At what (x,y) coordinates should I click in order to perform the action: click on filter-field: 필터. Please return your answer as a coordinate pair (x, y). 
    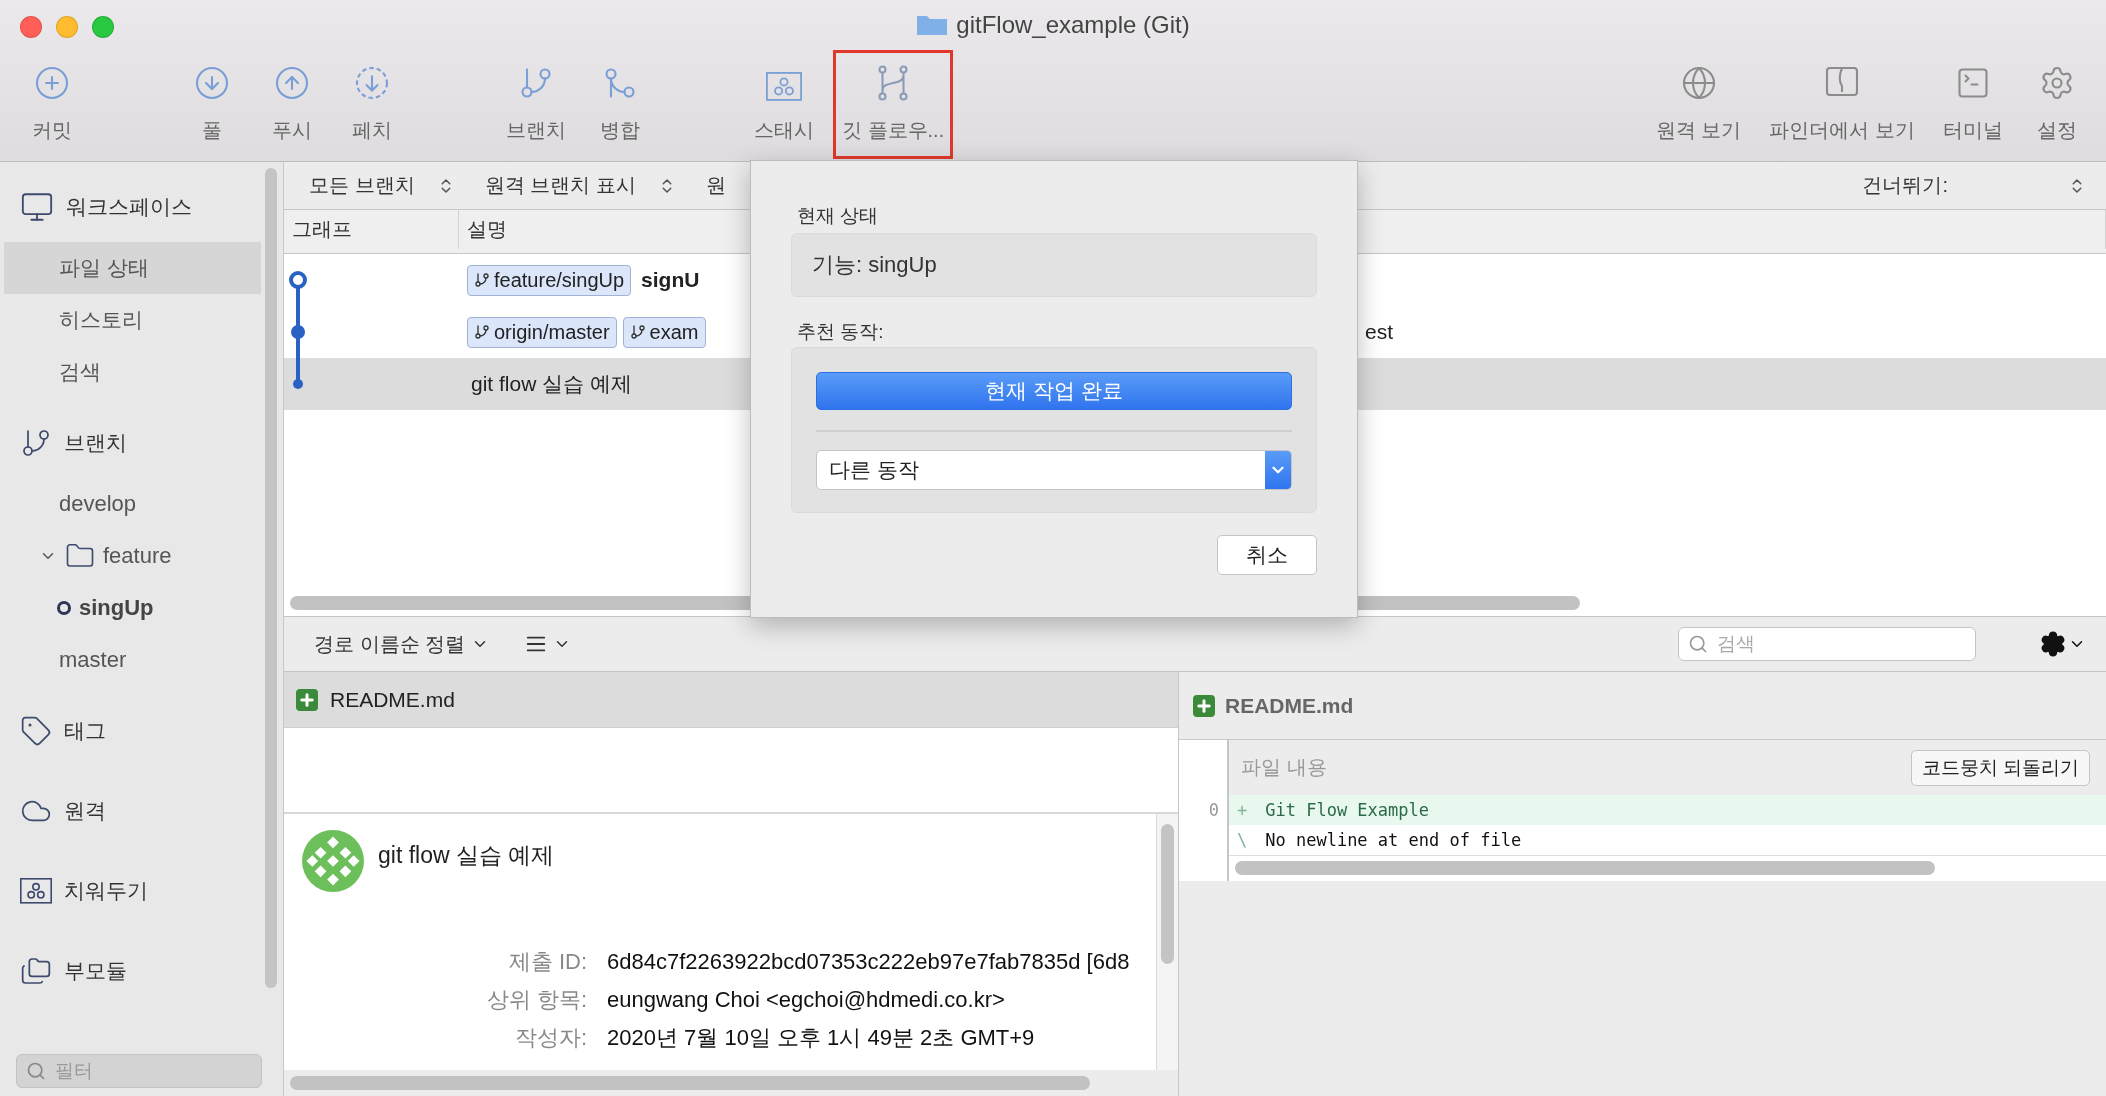
    Looking at the image, I should click on (139, 1071).